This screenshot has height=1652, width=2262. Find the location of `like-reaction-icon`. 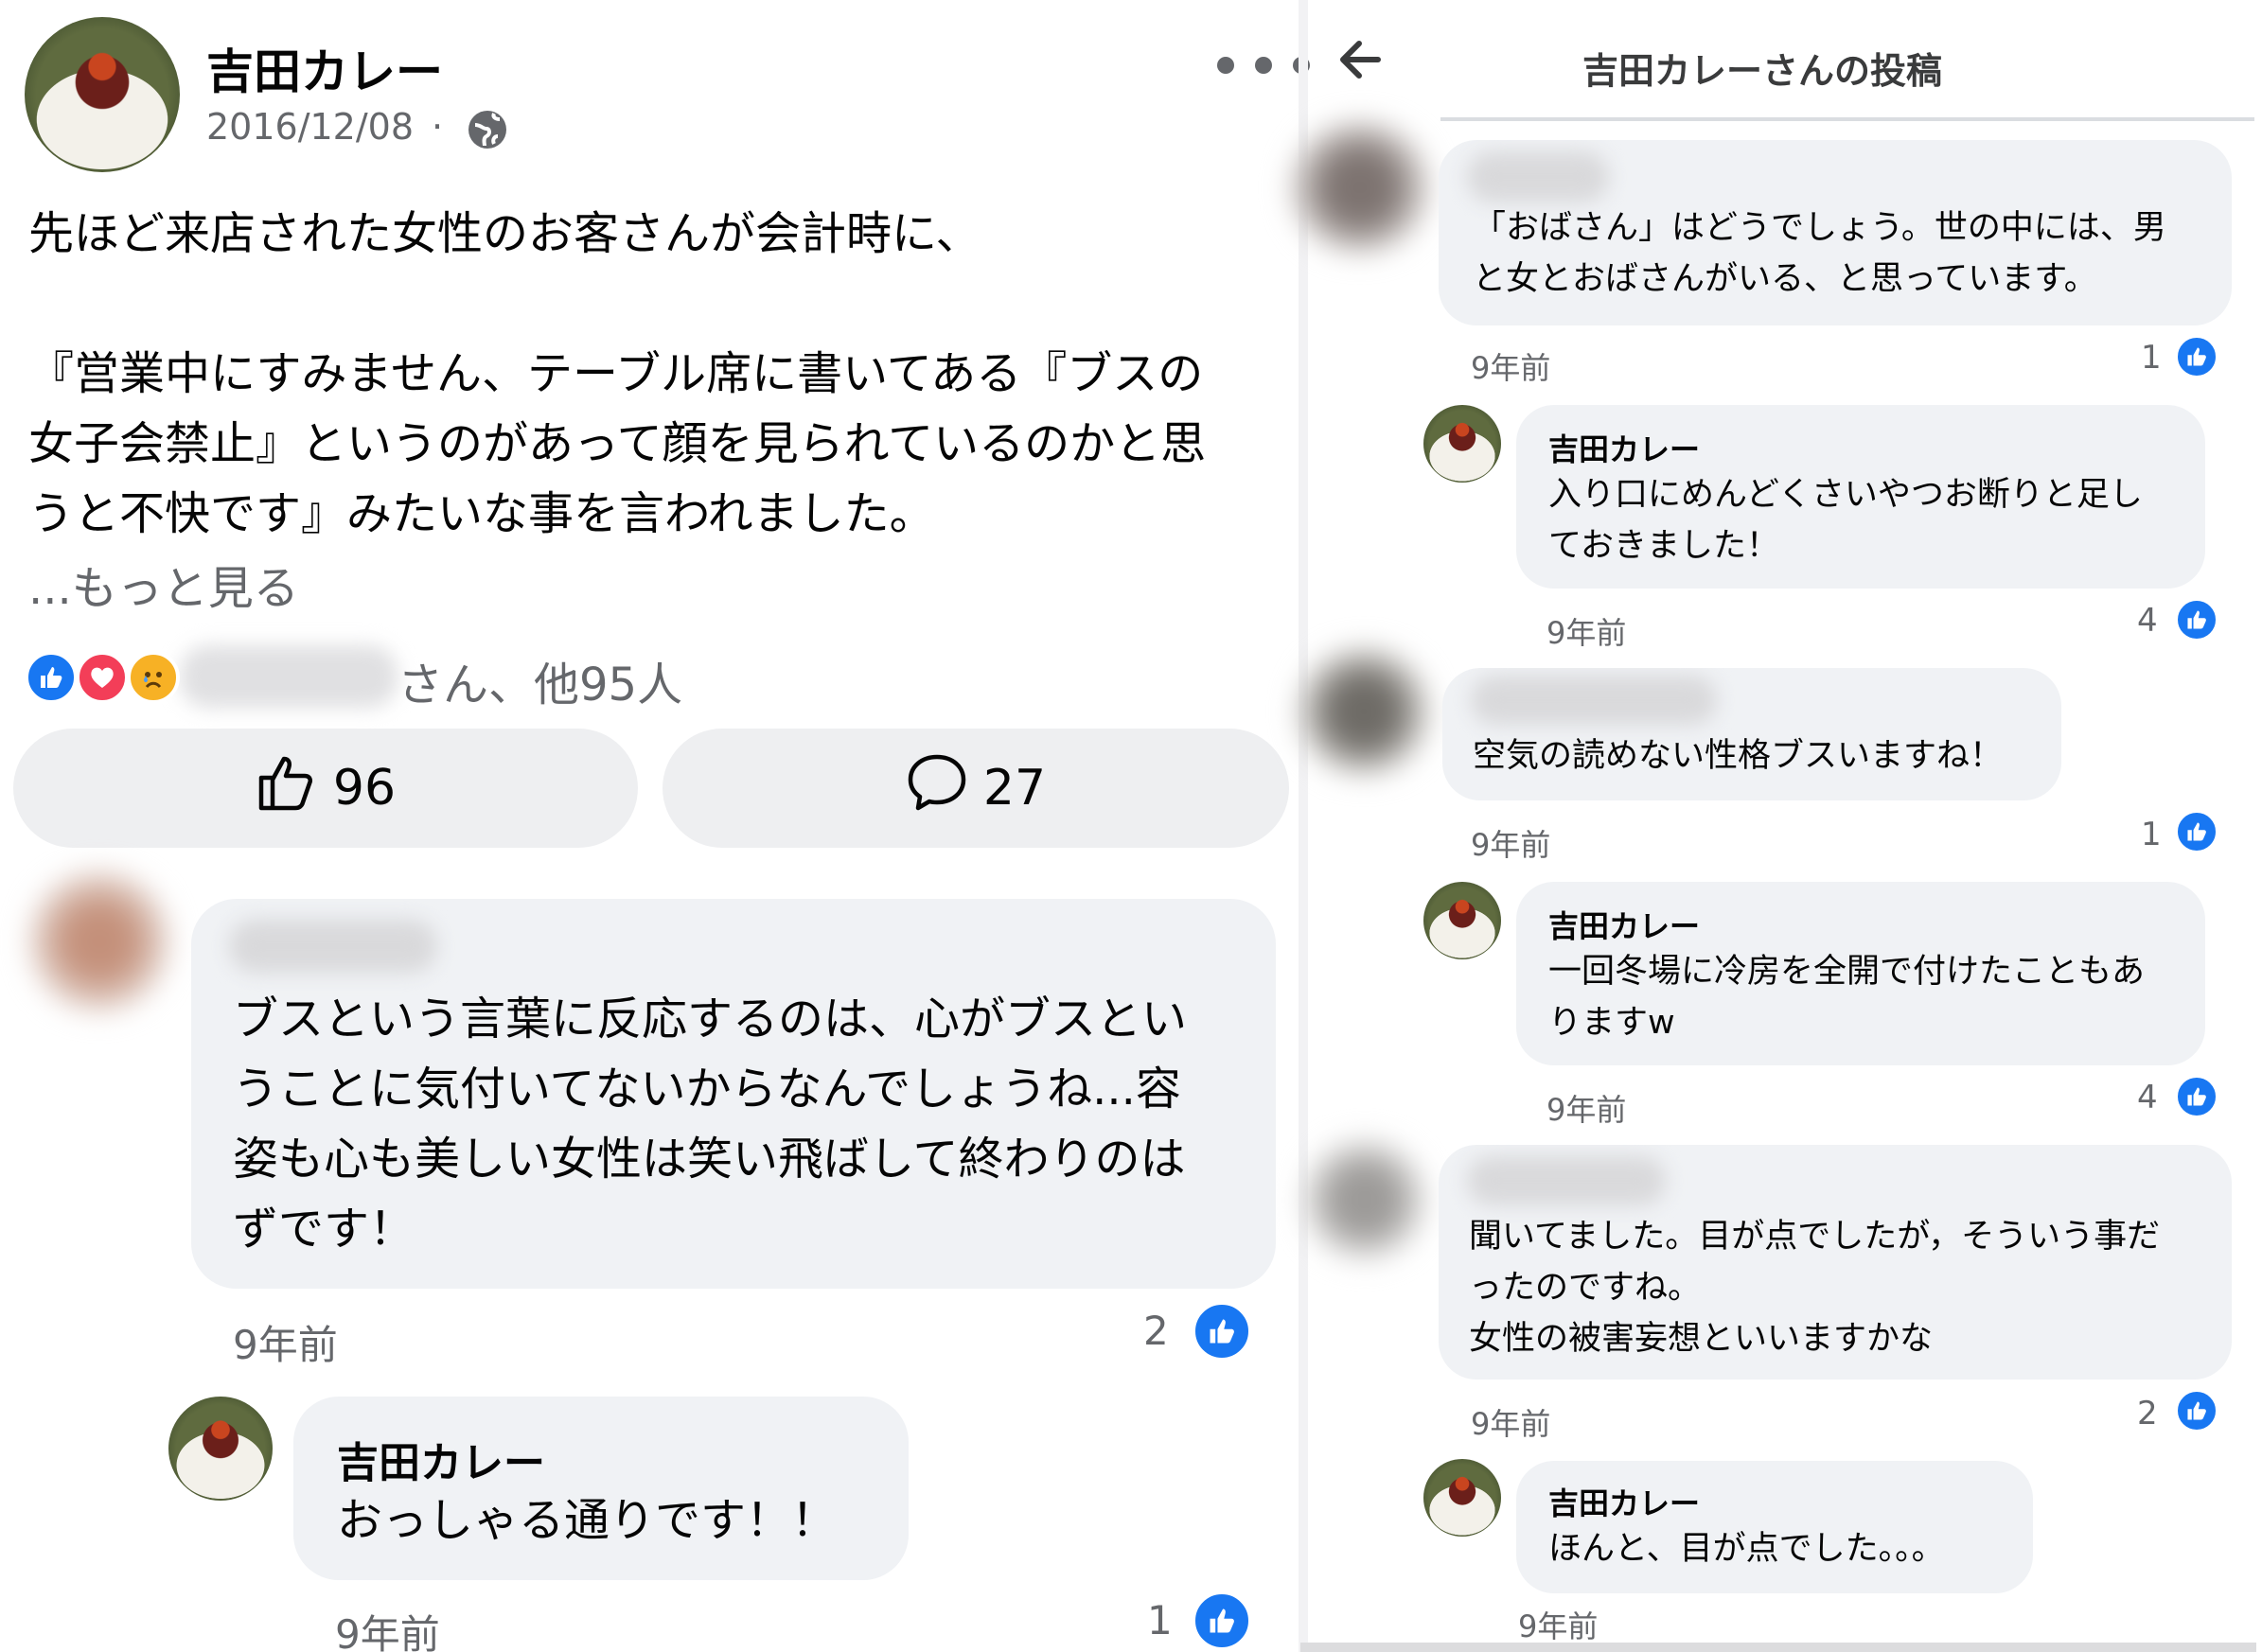

like-reaction-icon is located at coordinates (51, 677).